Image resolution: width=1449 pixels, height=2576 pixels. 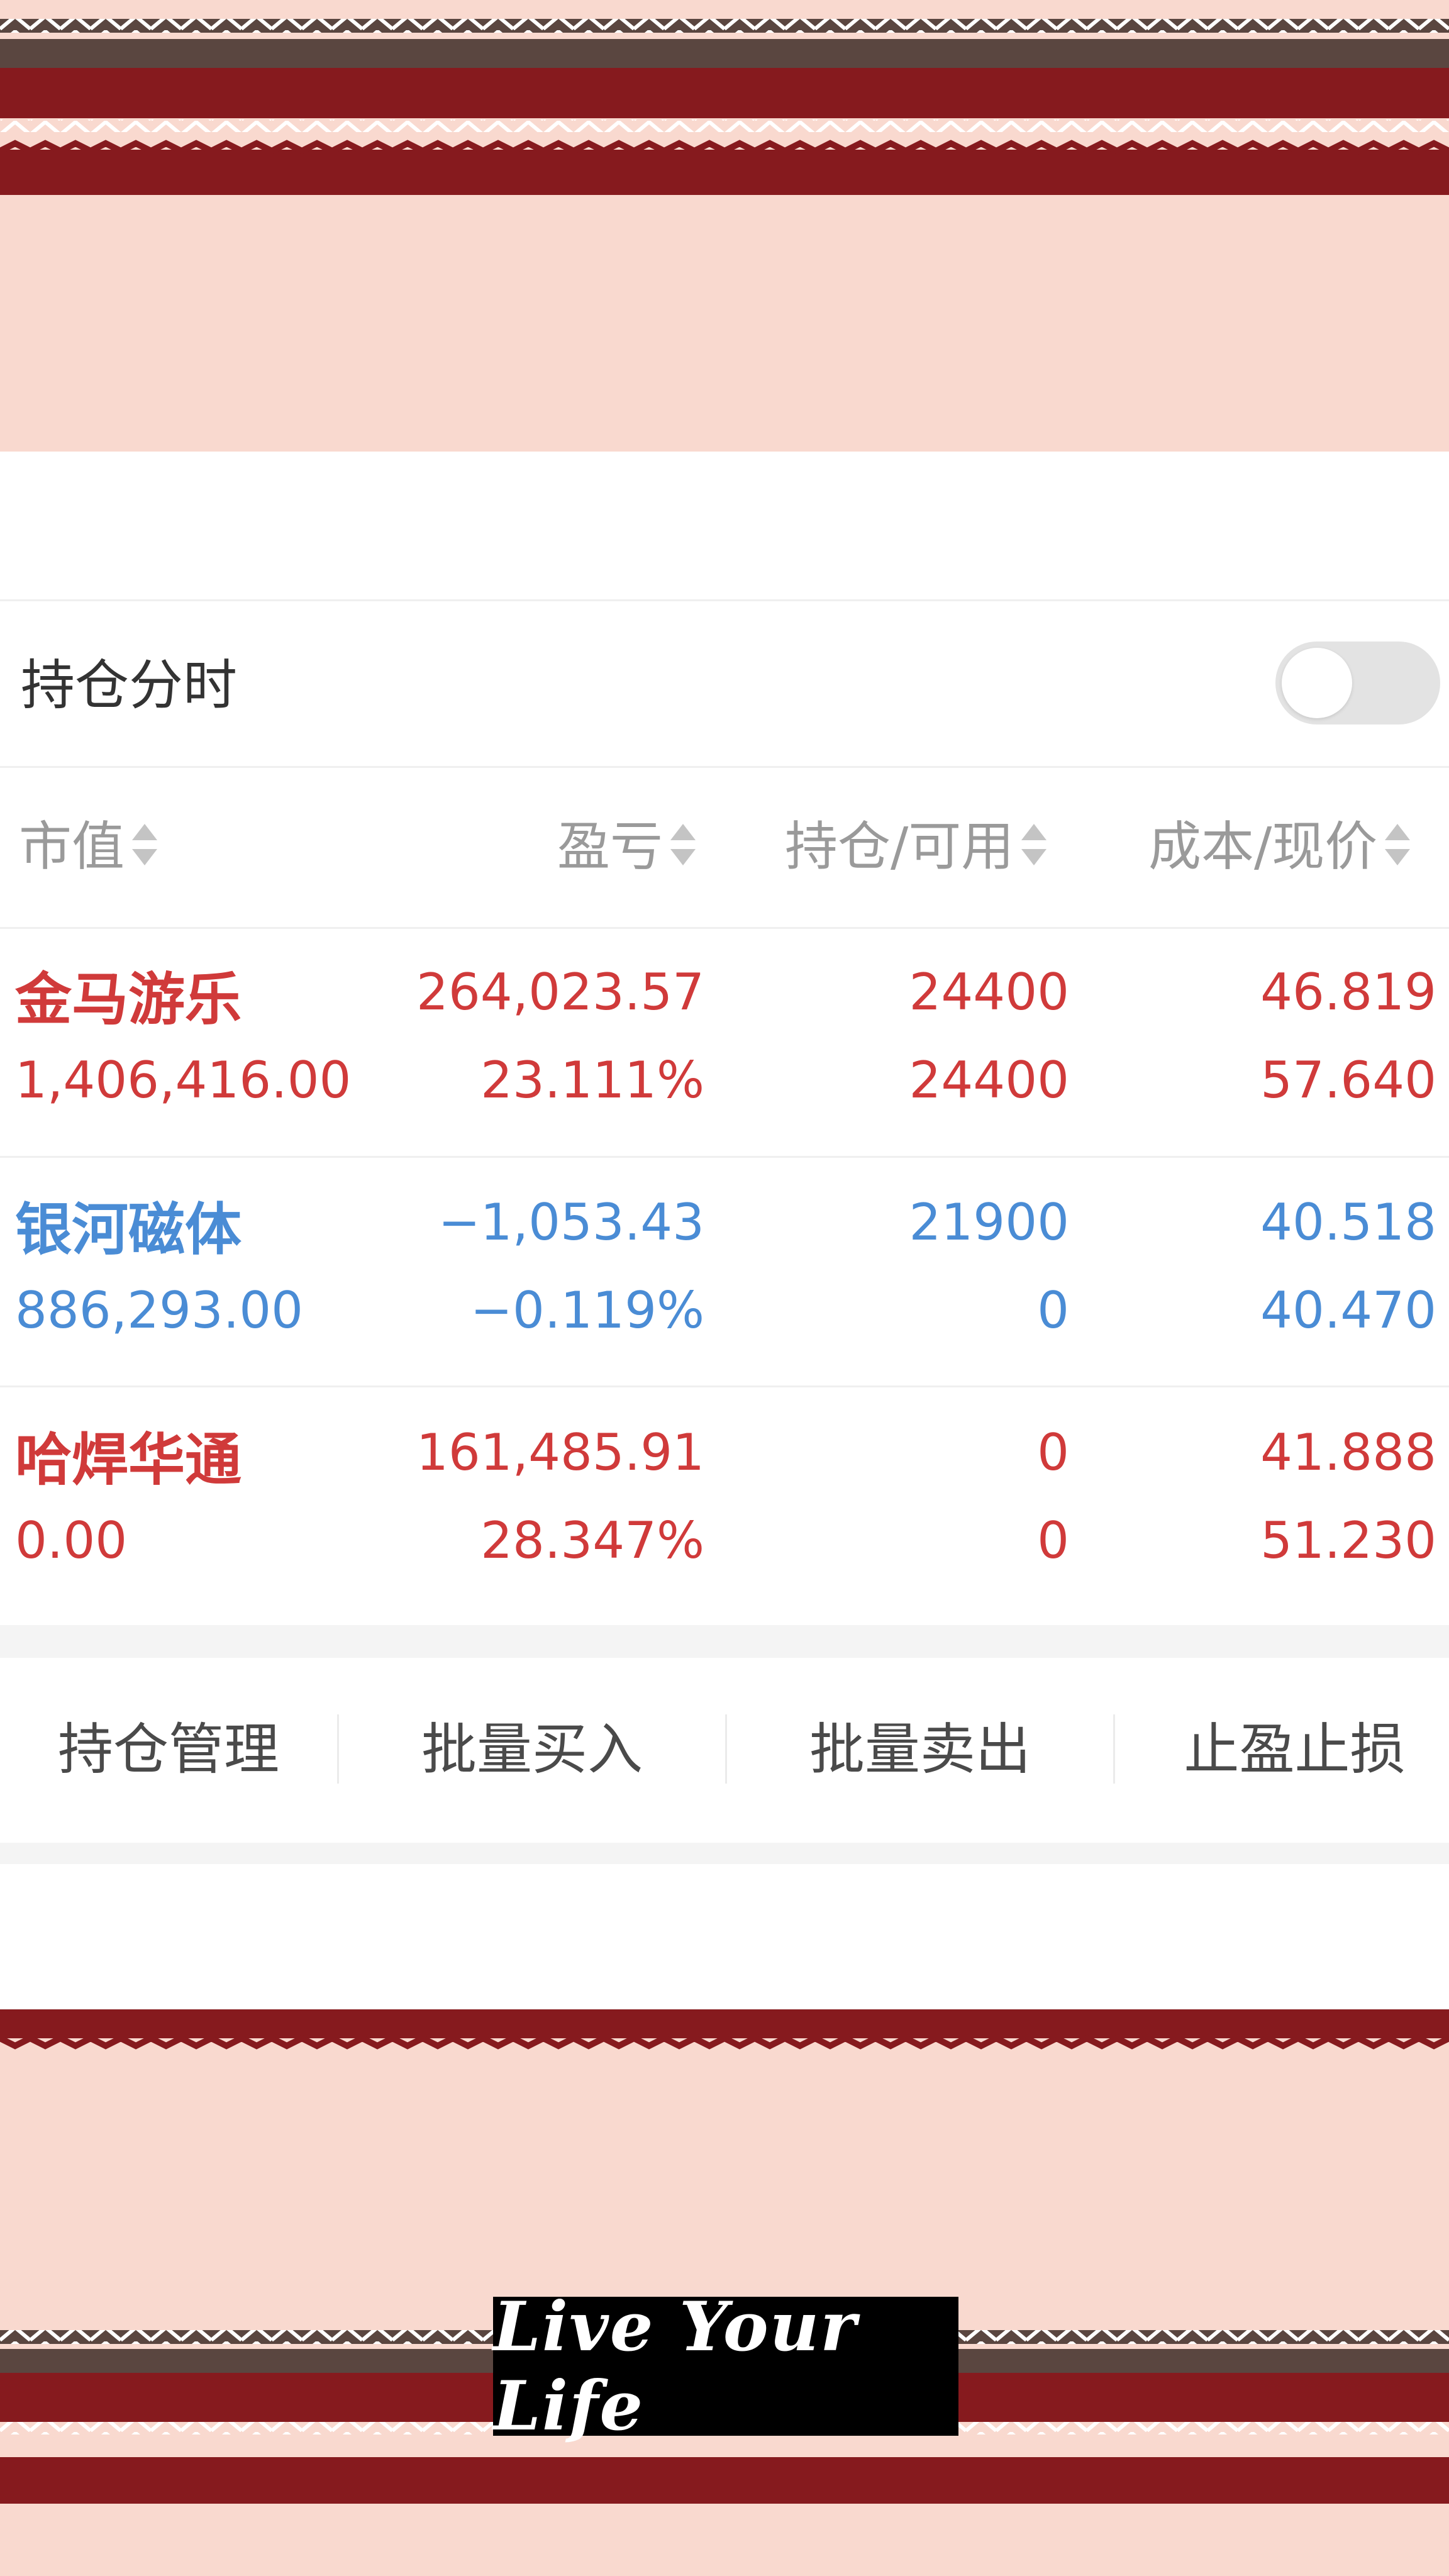 I want to click on current-price: 40.470, so click(x=1348, y=1310).